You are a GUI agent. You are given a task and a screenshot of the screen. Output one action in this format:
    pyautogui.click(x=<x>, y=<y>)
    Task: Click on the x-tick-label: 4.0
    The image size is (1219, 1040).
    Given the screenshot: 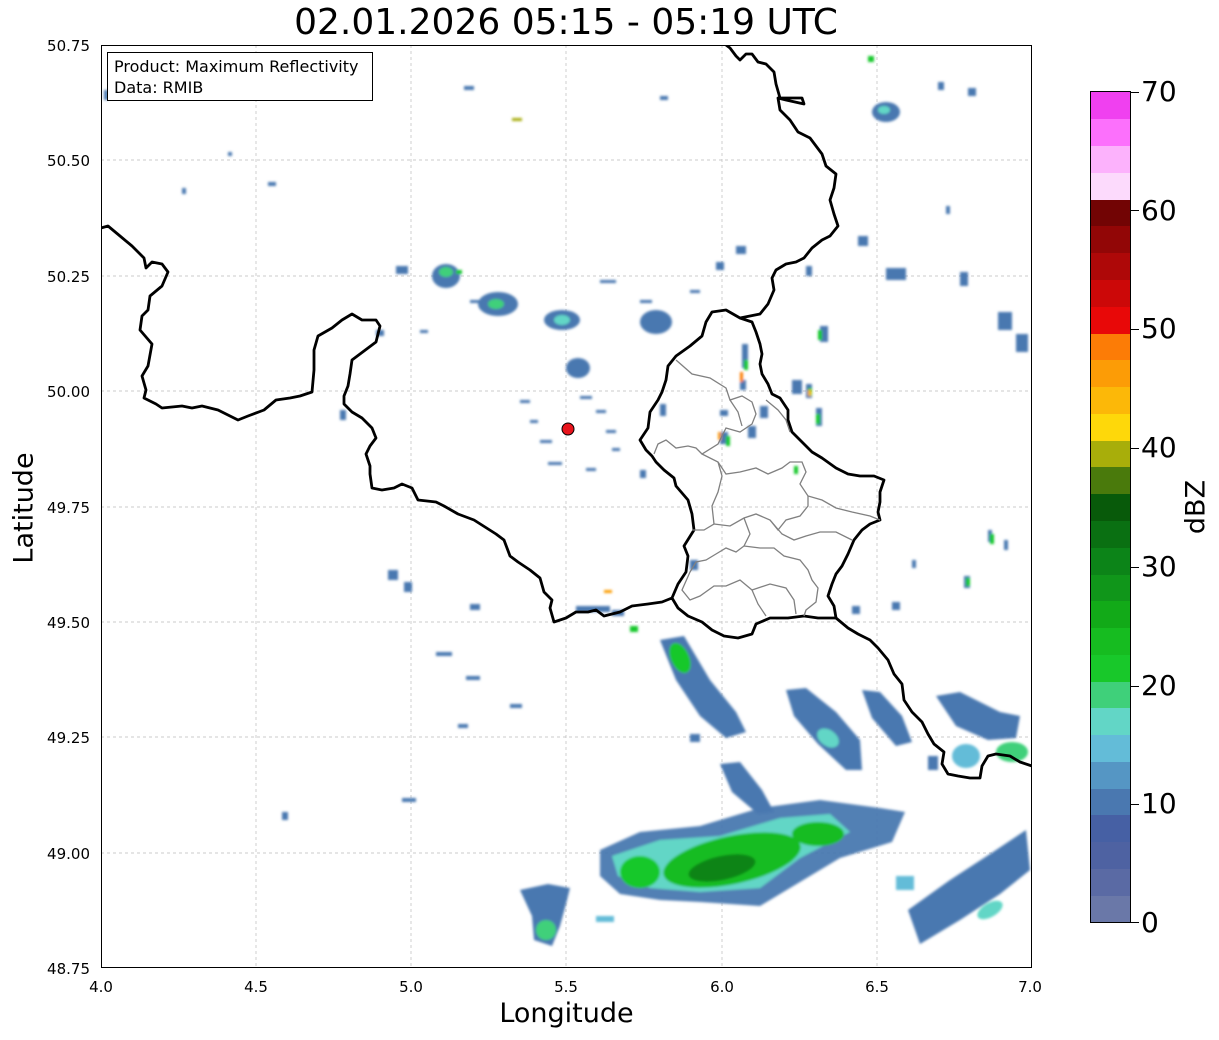 What is the action you would take?
    pyautogui.click(x=101, y=987)
    